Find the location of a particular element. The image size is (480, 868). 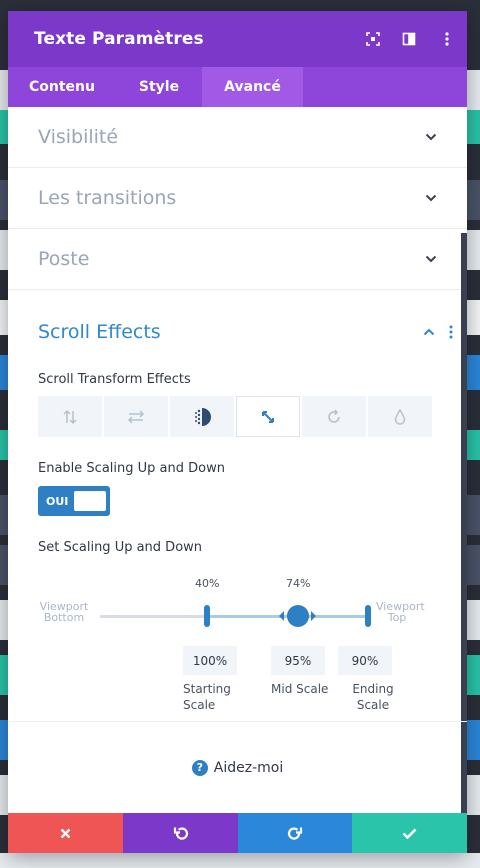

fading-button is located at coordinates (202, 416).